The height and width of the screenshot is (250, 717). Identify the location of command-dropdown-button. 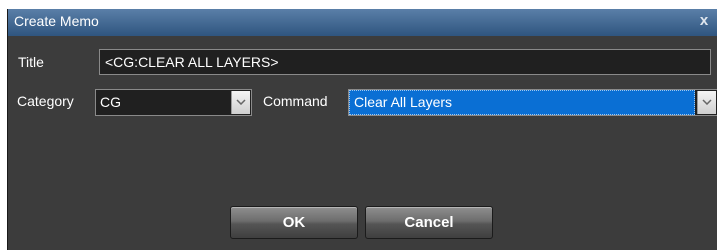
(706, 102).